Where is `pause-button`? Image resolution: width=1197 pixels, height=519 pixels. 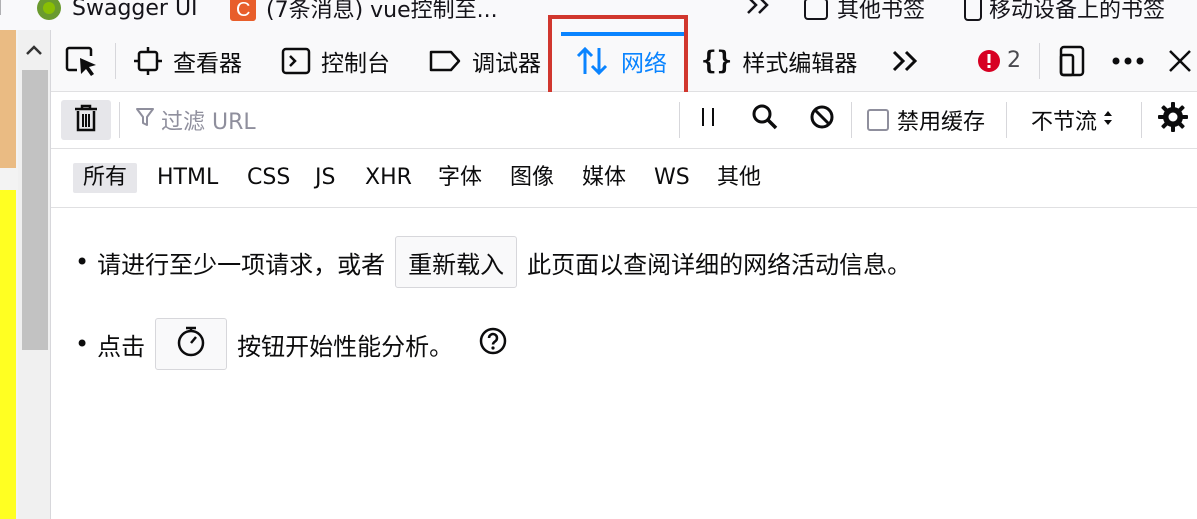
pause-button is located at coordinates (708, 120).